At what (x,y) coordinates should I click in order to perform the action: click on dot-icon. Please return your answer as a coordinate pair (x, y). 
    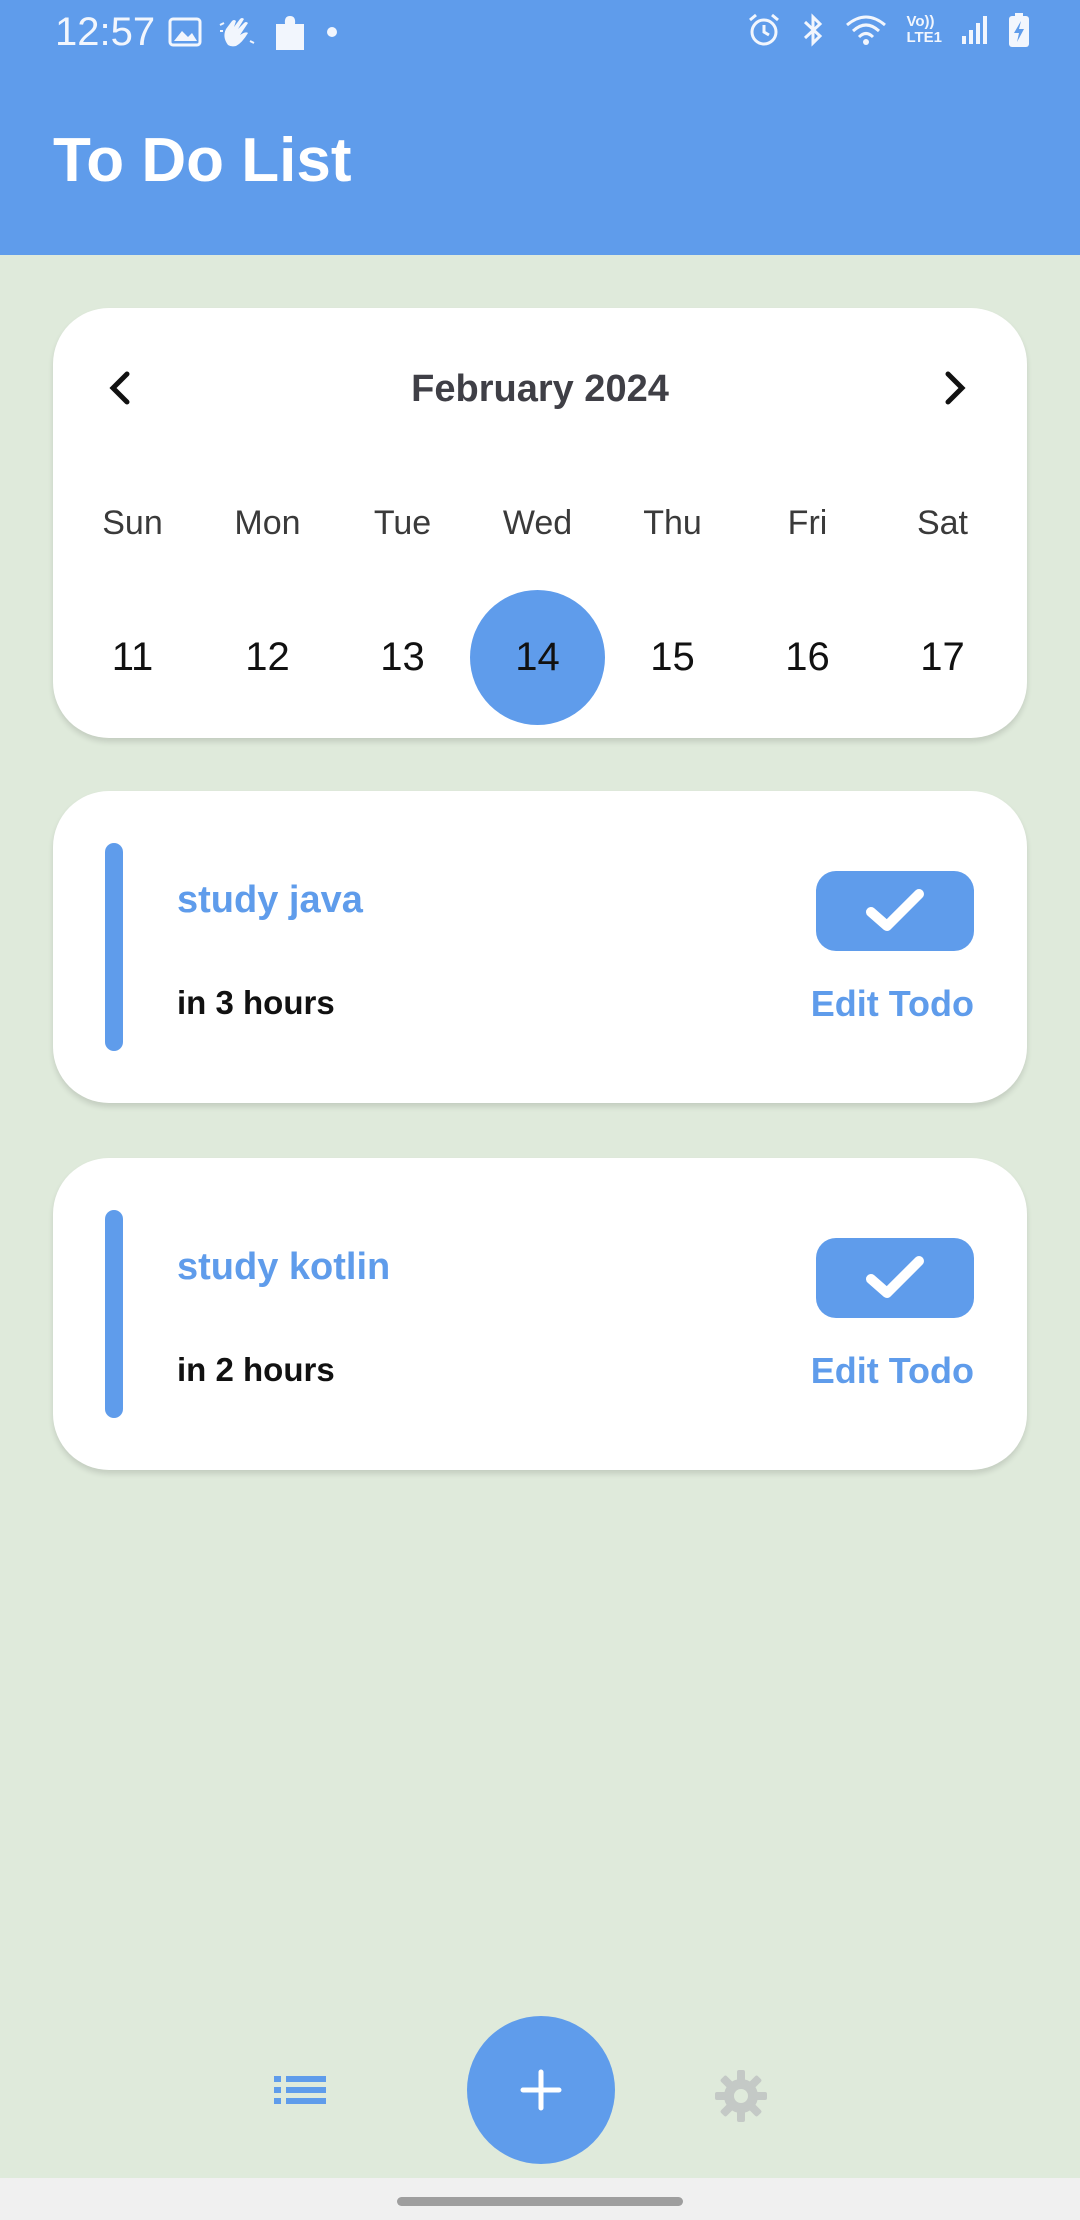
    Looking at the image, I should click on (332, 32).